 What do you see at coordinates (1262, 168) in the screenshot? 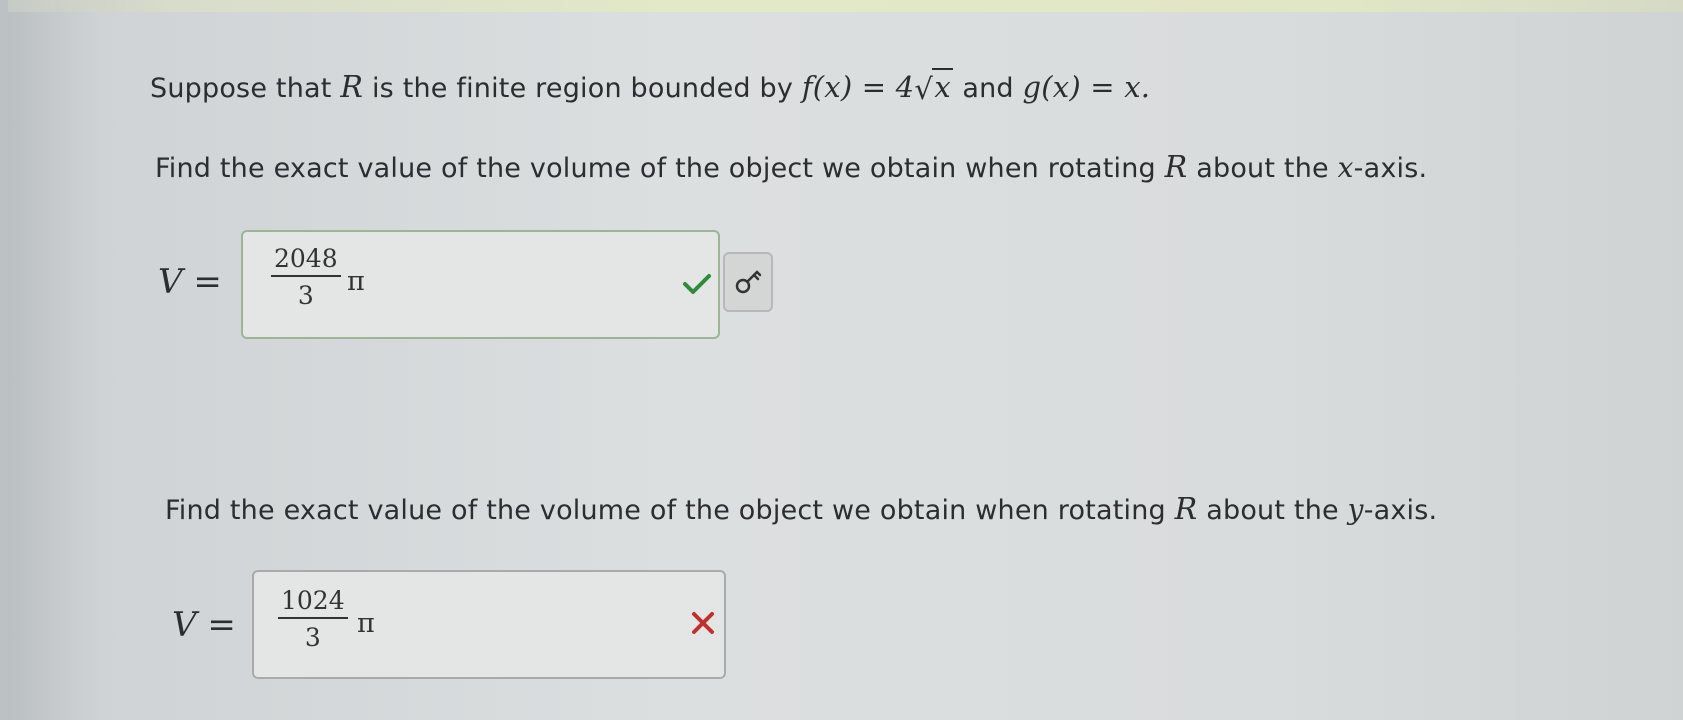
I see `part1-about: about the` at bounding box center [1262, 168].